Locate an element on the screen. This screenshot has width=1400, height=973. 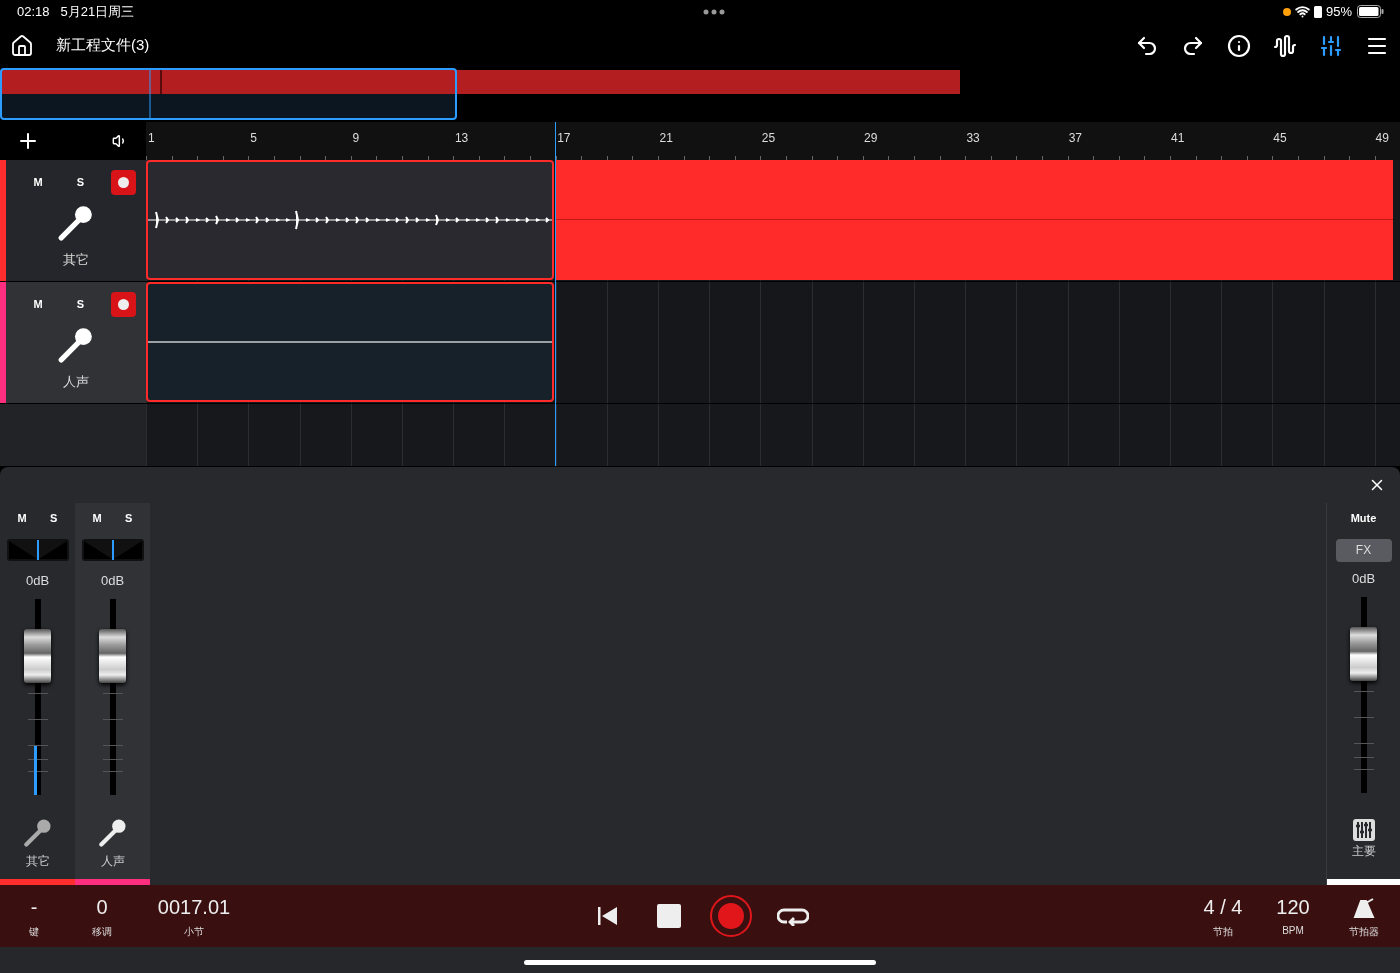
track-name: 其它 is located at coordinates (76, 259).